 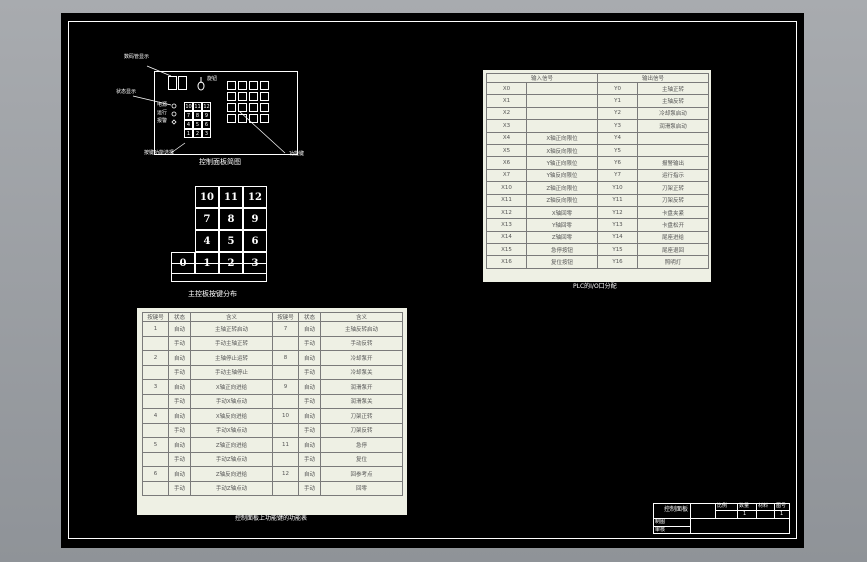 I want to click on io-cell: 卡盘松开, so click(x=673, y=225).